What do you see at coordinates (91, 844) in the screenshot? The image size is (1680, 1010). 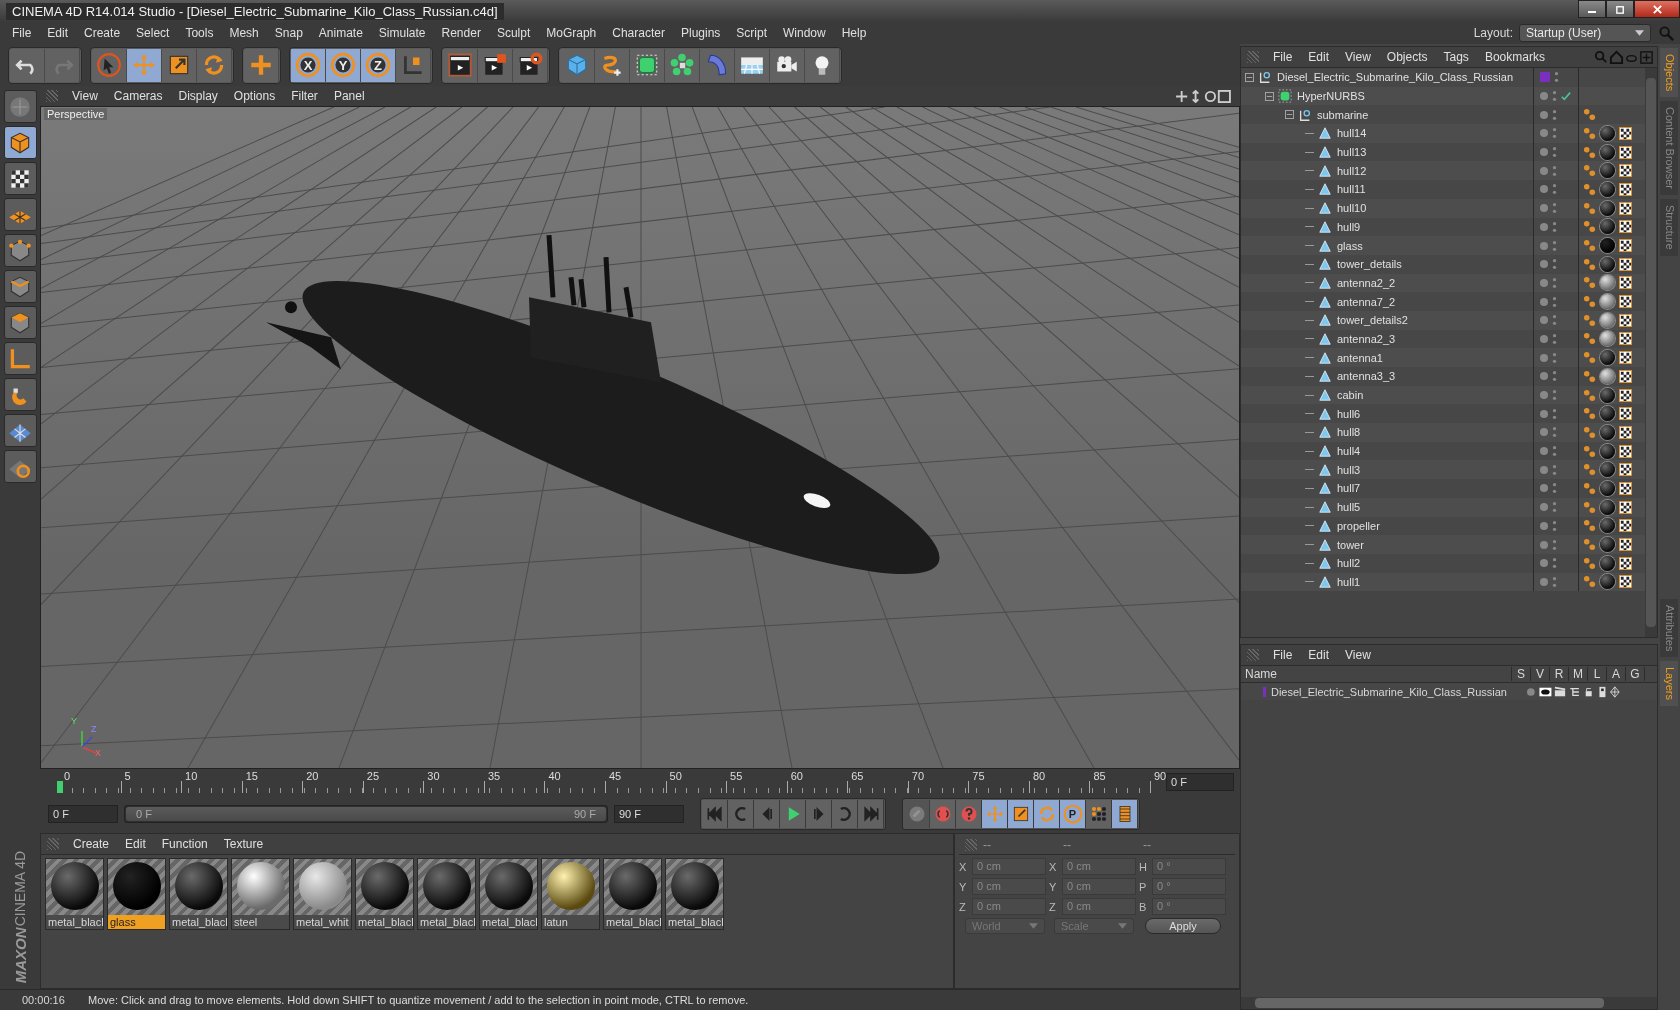 I see `material-menu-item: Create` at bounding box center [91, 844].